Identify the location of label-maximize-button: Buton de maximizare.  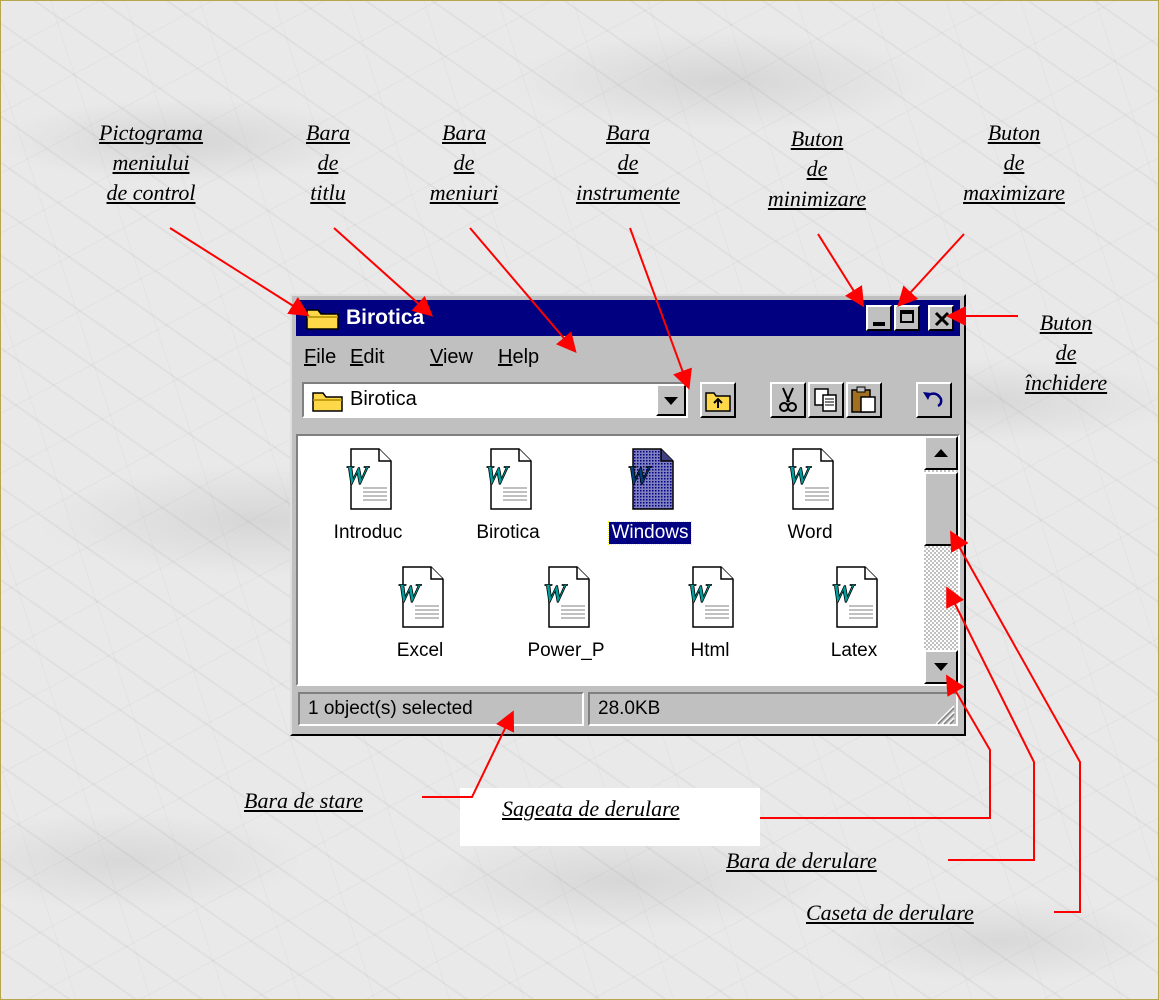
(1014, 162).